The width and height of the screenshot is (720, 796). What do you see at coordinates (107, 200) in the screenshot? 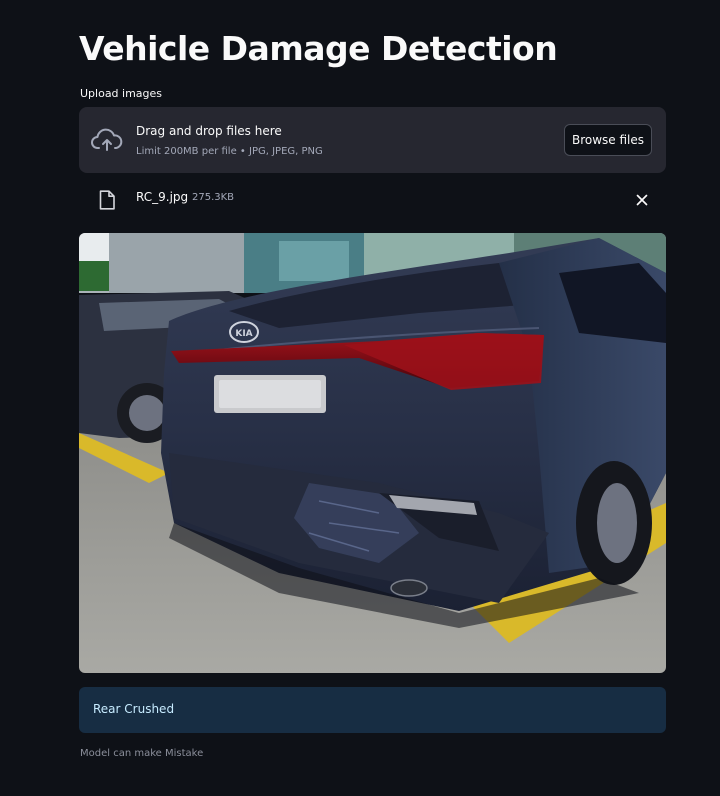
I see `file-icon` at bounding box center [107, 200].